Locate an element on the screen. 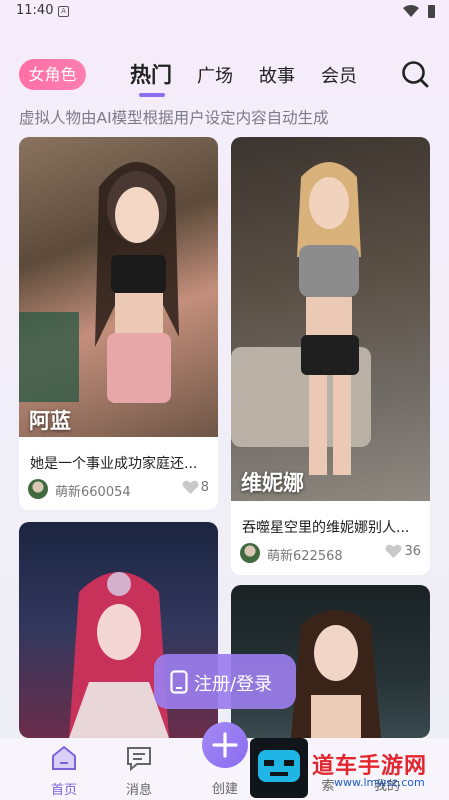 The width and height of the screenshot is (449, 800). like-count-text: 36 is located at coordinates (412, 551).